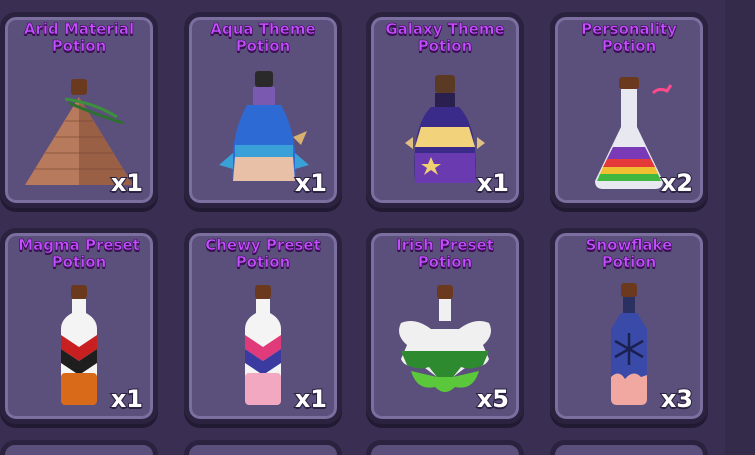 Image resolution: width=755 pixels, height=455 pixels. Describe the element at coordinates (677, 399) in the screenshot. I see `item-count: x3` at that location.